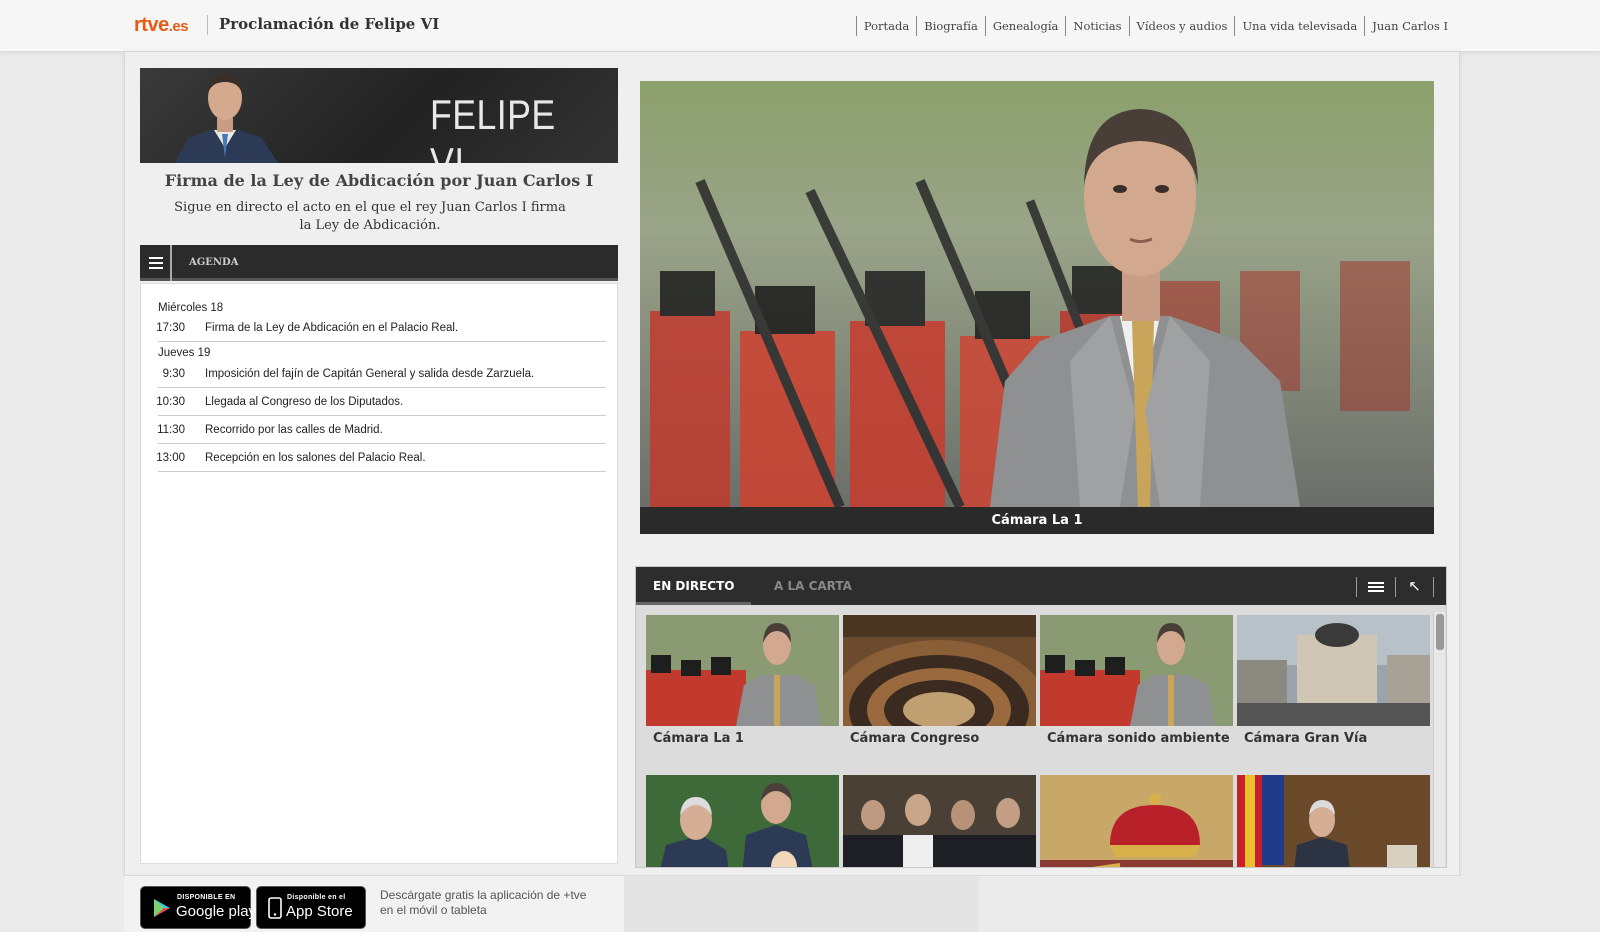 The height and width of the screenshot is (932, 1600). Describe the element at coordinates (275, 908) in the screenshot. I see `phone-icon` at that location.